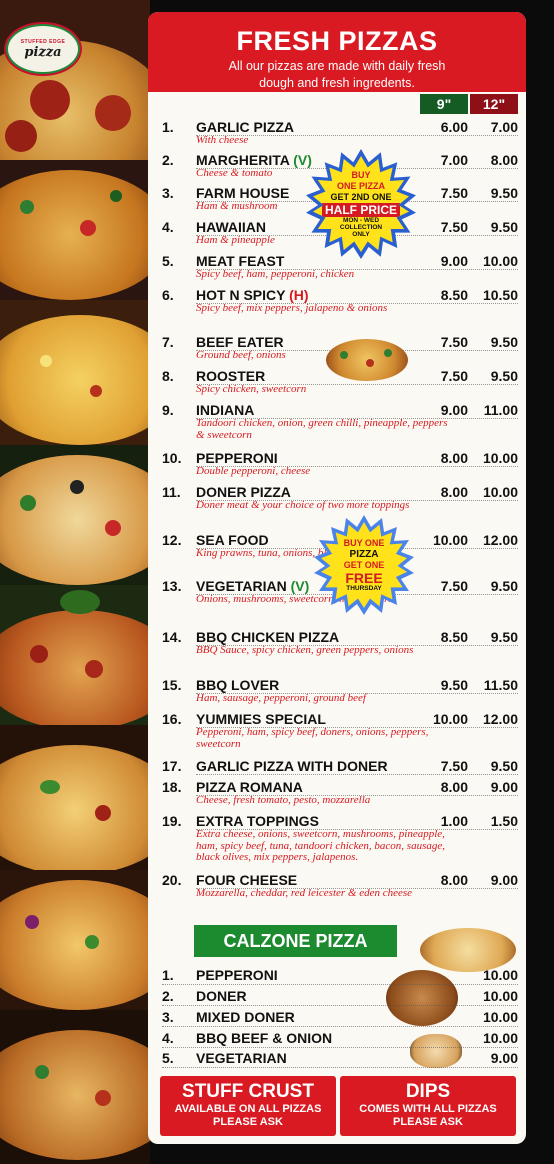 The image size is (554, 1164). I want to click on pizza-tag: (V), so click(300, 586).